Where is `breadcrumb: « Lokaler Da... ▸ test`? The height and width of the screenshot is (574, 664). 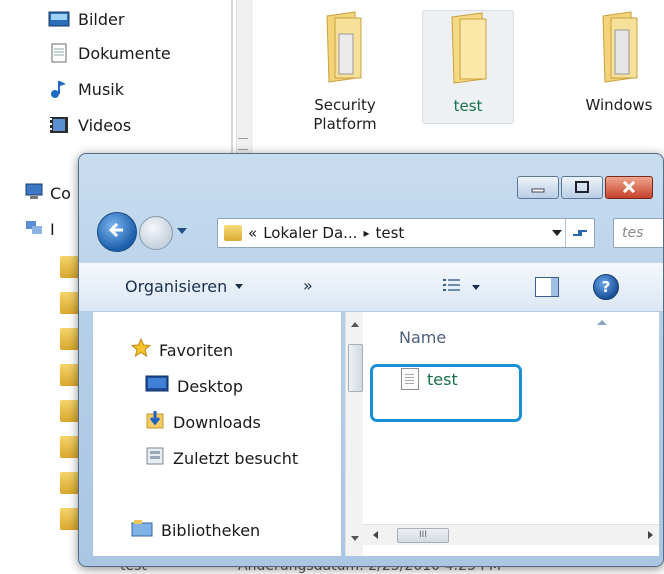
breadcrumb: « Lokaler Da... ▸ test is located at coordinates (326, 233).